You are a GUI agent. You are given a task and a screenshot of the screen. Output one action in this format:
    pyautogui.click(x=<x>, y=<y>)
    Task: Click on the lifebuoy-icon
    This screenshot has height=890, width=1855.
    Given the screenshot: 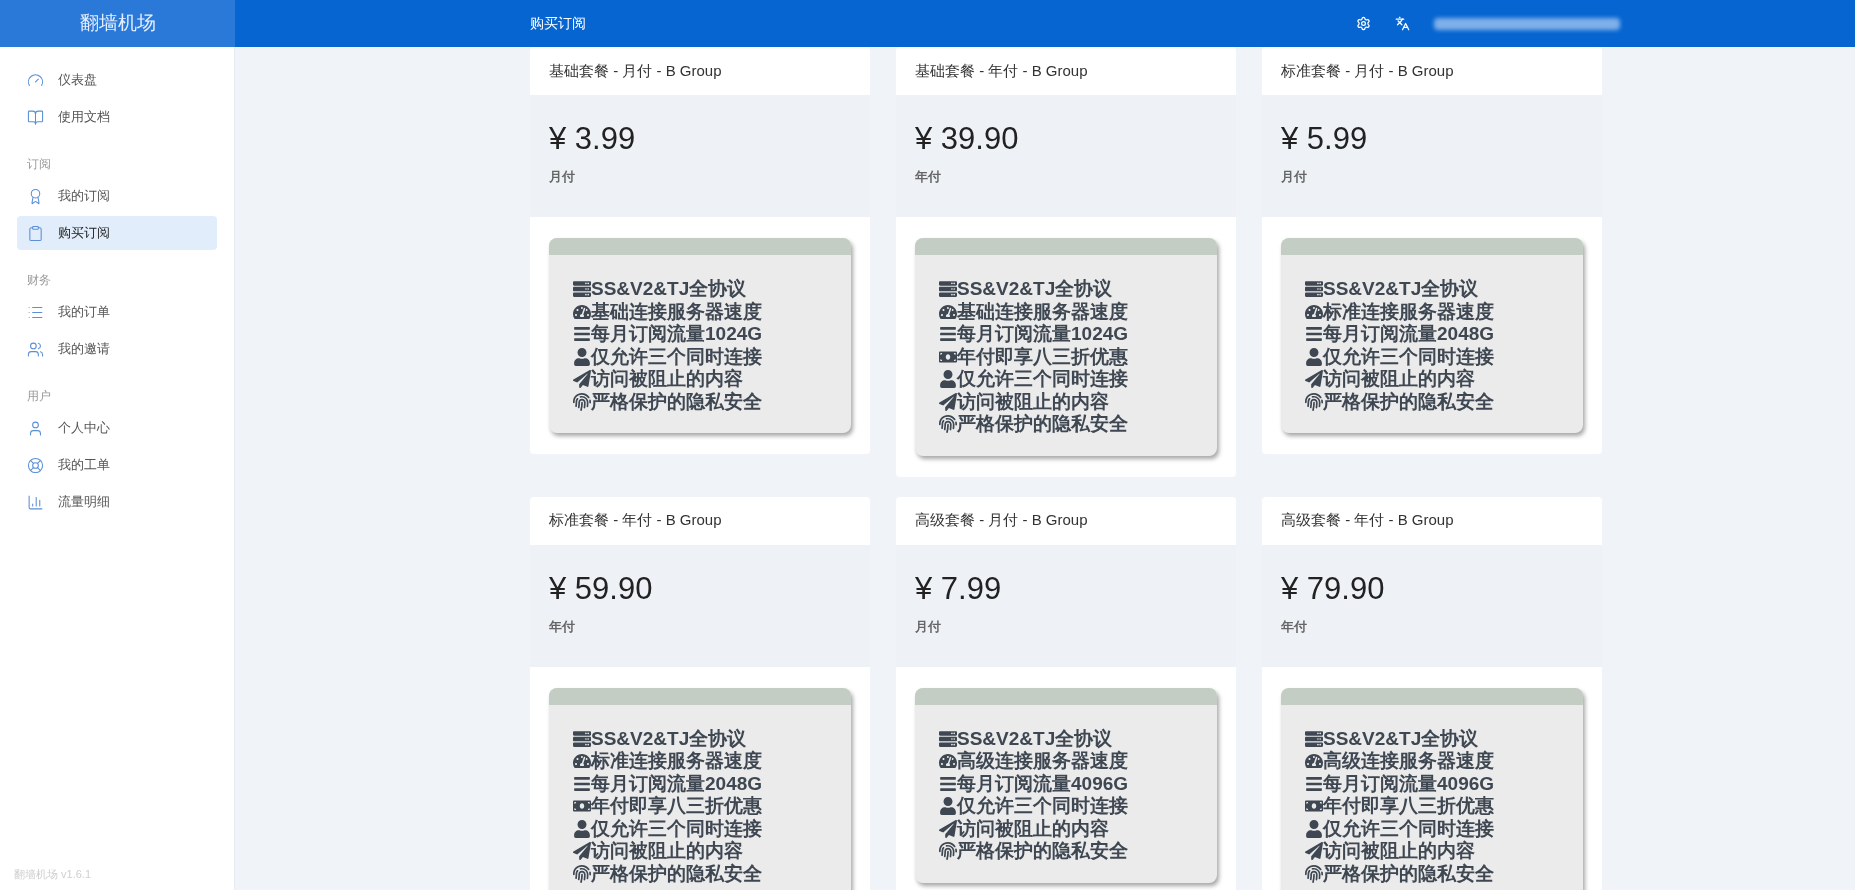 What is the action you would take?
    pyautogui.click(x=35, y=465)
    